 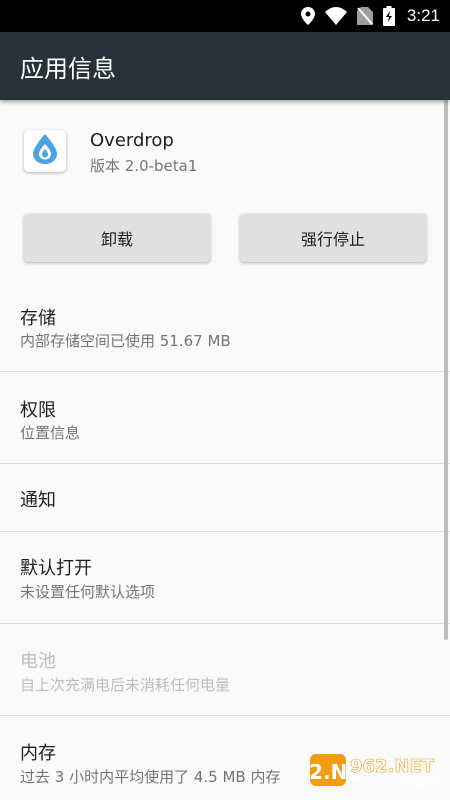 I want to click on watermark-subtext: 乐游网, so click(x=420, y=783).